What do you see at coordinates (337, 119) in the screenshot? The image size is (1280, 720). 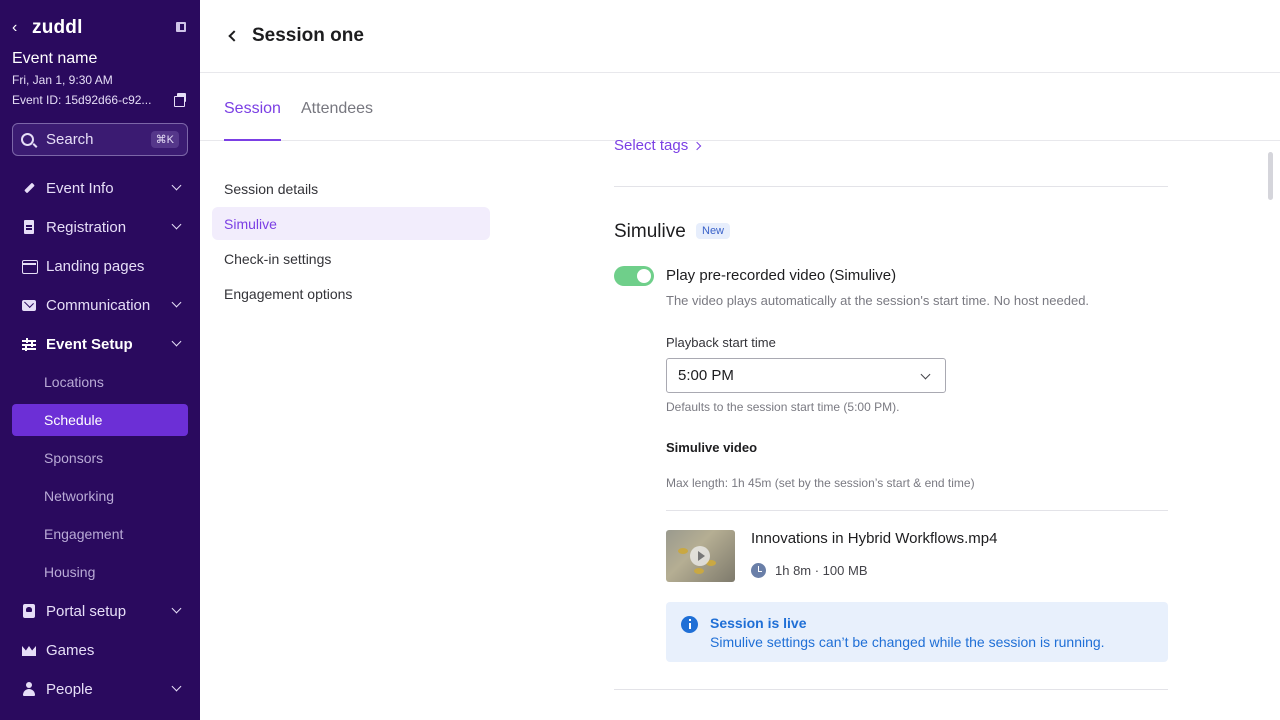 I see `tab-attendees: Attendees` at bounding box center [337, 119].